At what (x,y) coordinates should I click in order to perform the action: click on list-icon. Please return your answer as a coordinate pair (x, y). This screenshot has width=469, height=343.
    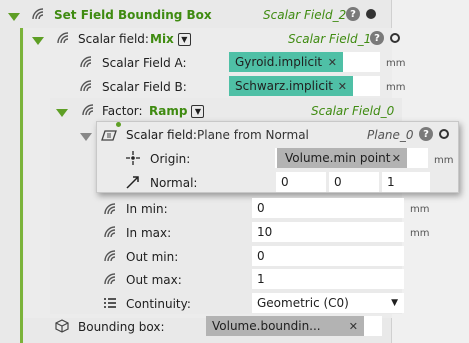
    Looking at the image, I should click on (110, 303).